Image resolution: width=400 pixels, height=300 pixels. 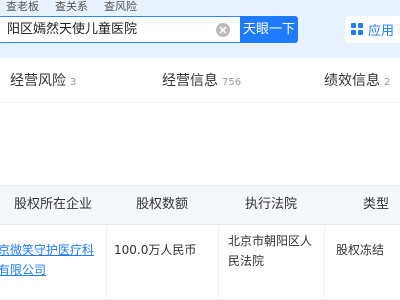 I want to click on tab-label: 经营风险, so click(x=38, y=81).